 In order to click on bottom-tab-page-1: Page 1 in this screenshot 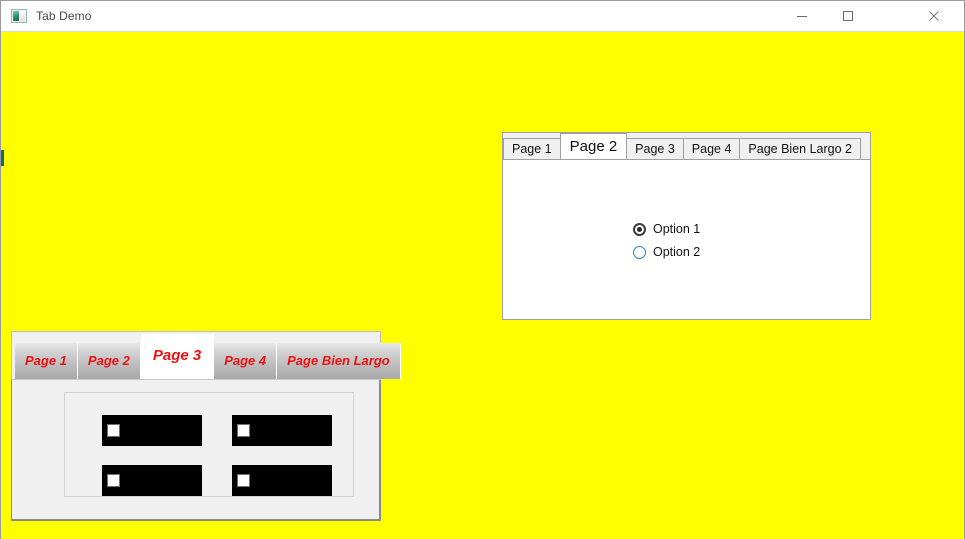, I will do `click(46, 361)`.